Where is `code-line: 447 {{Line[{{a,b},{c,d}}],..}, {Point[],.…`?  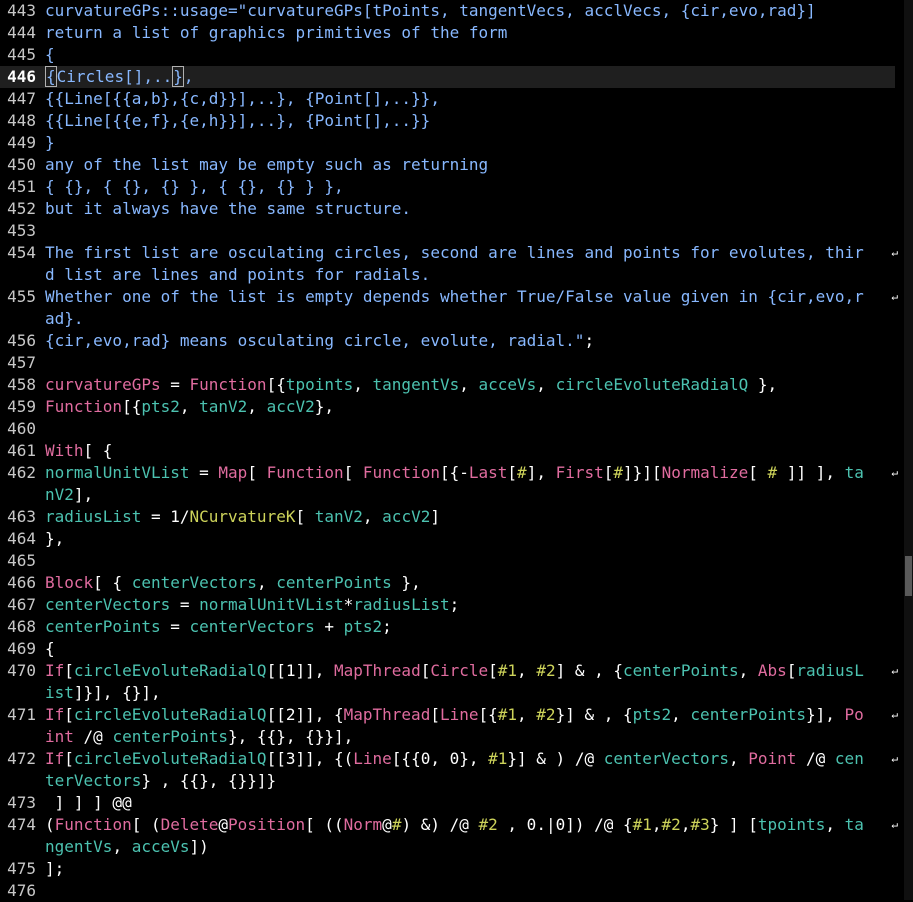
code-line: 447 {{Line[{{a,b},{c,d}}],..}, {Point[],.… is located at coordinates (450, 99).